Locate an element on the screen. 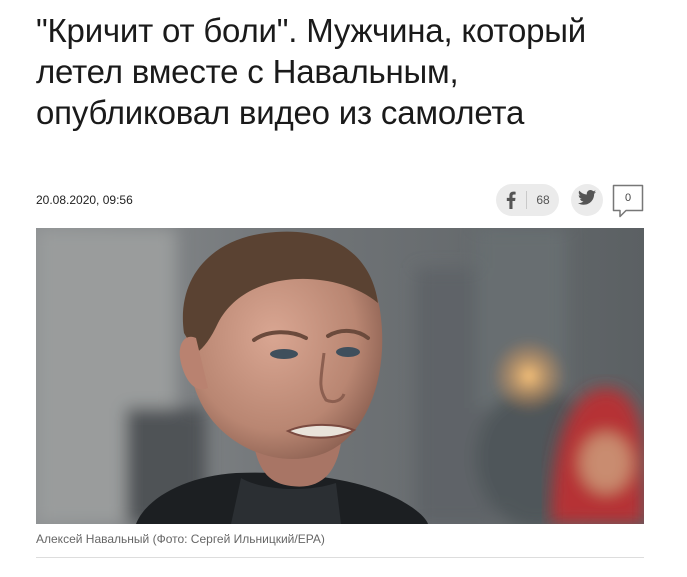 The image size is (687, 577). comments-count: 0 is located at coordinates (628, 198).